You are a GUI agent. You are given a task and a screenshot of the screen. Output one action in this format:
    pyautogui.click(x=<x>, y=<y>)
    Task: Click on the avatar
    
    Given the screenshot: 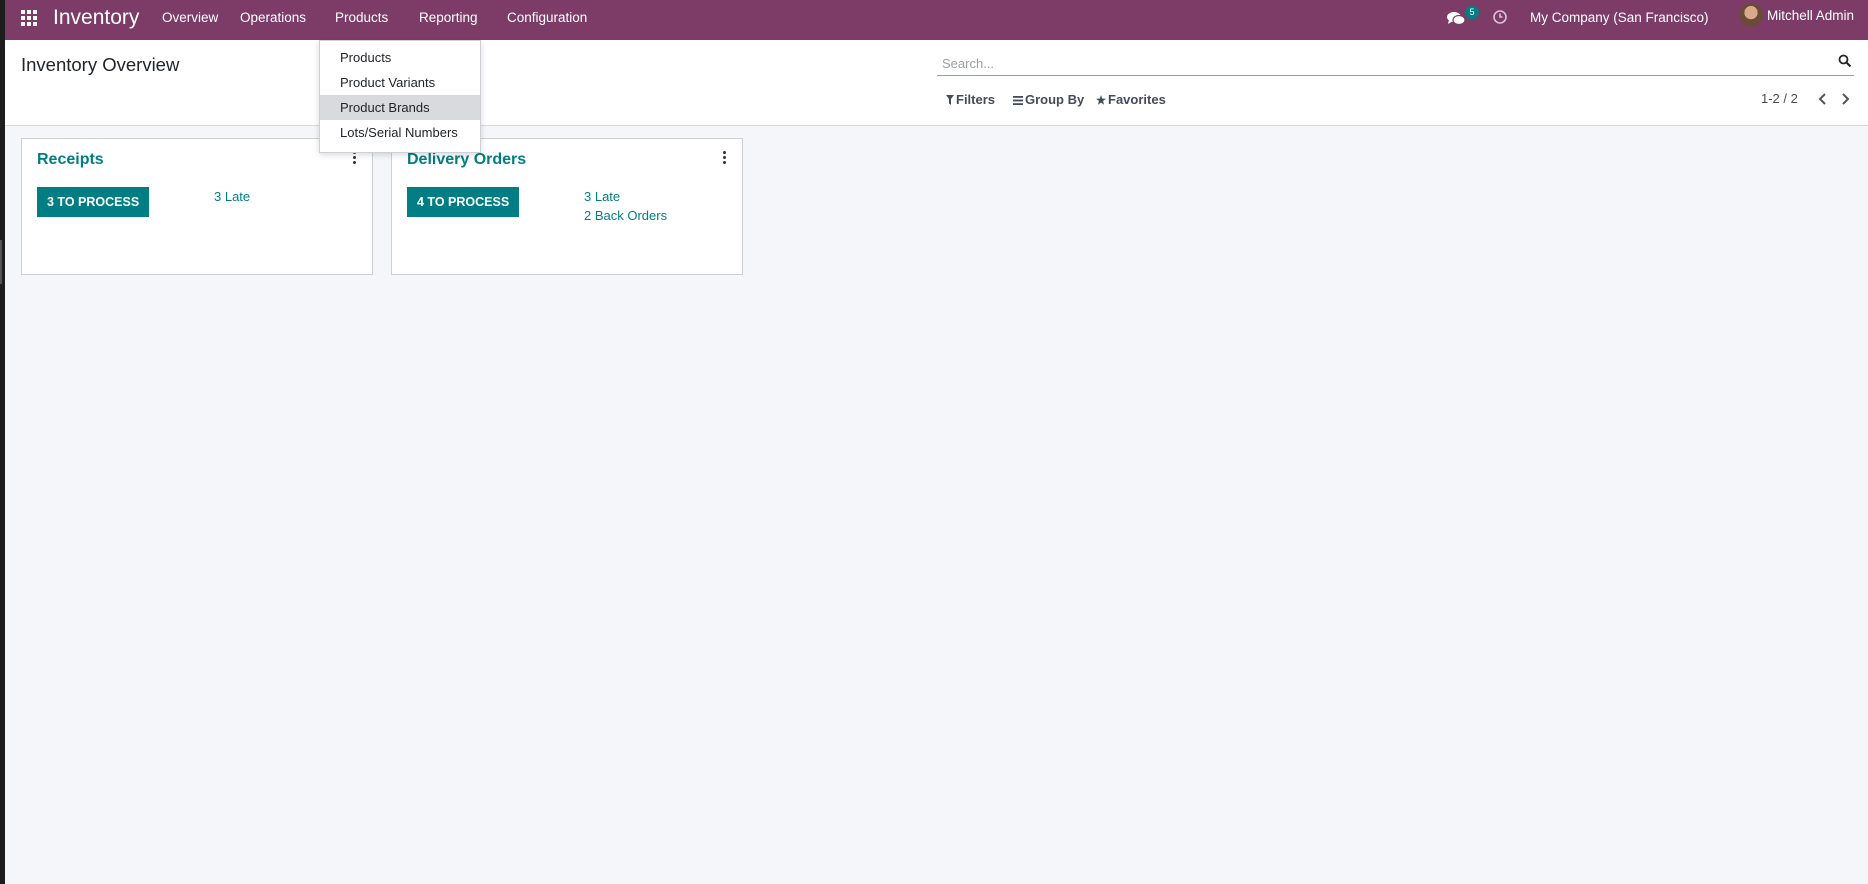 What is the action you would take?
    pyautogui.click(x=1751, y=15)
    